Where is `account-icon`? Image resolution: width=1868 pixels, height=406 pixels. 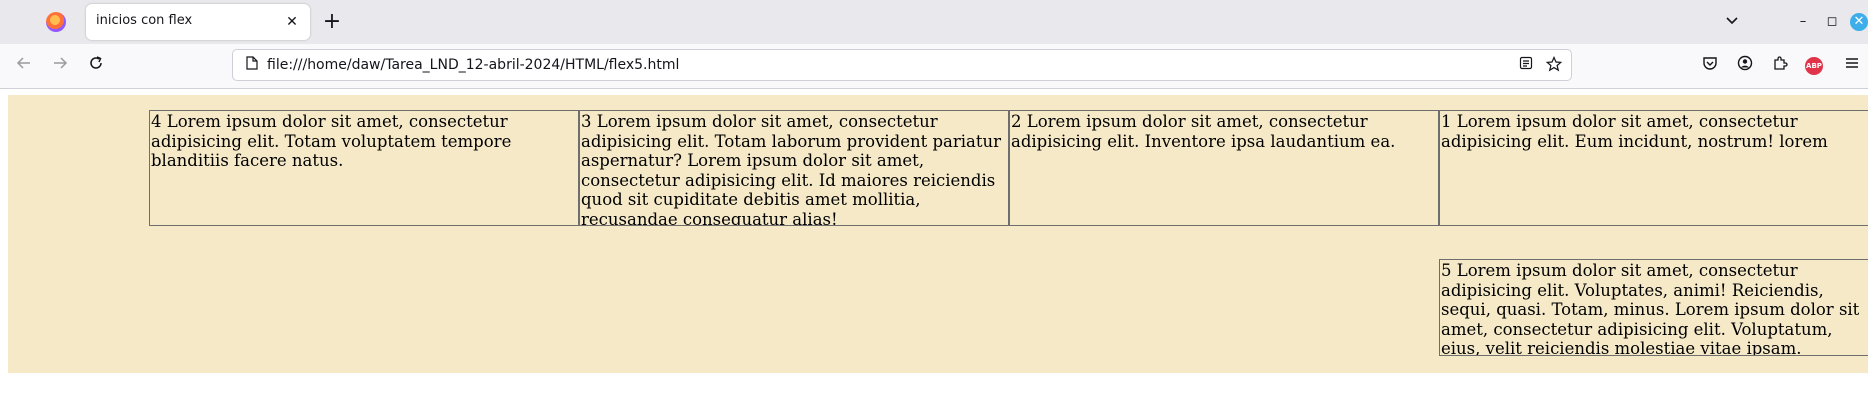 account-icon is located at coordinates (1745, 66).